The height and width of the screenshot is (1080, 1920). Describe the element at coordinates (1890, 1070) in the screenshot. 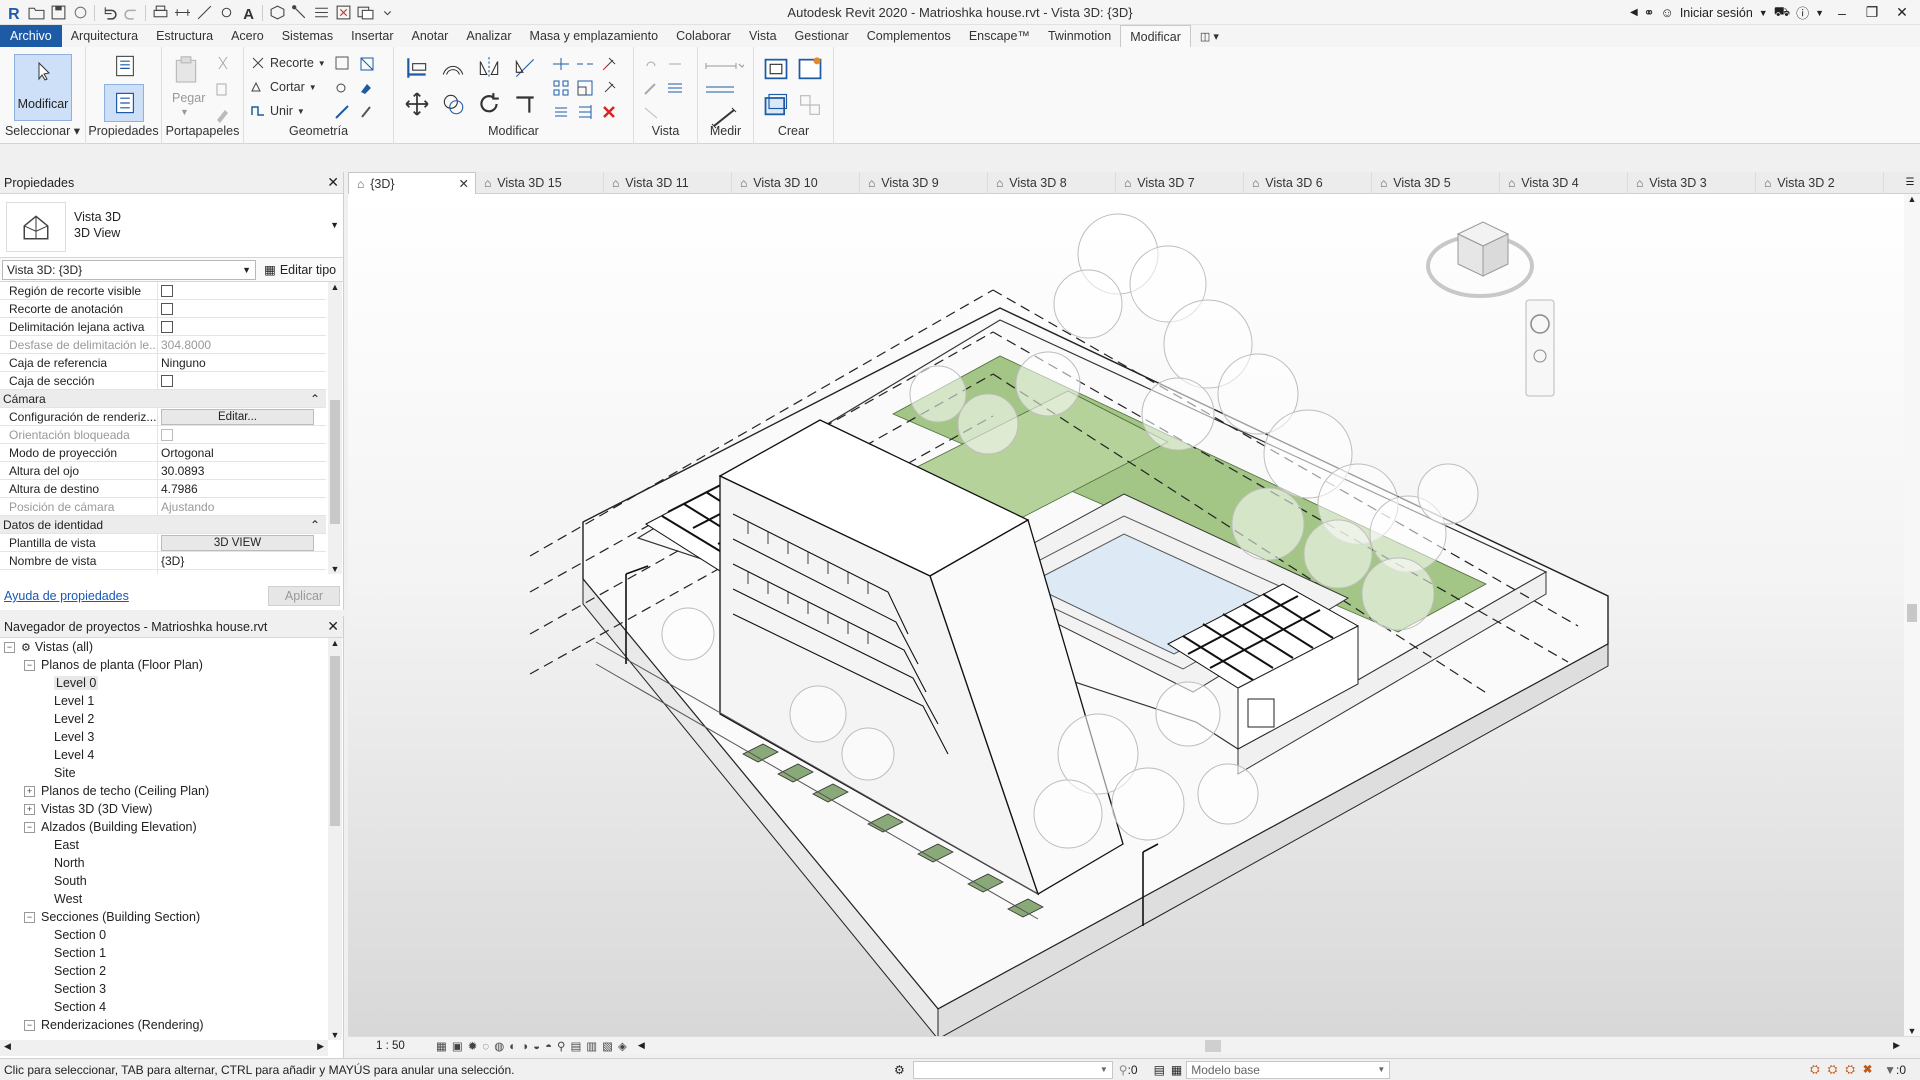

I see `filter-icon: ▼` at that location.